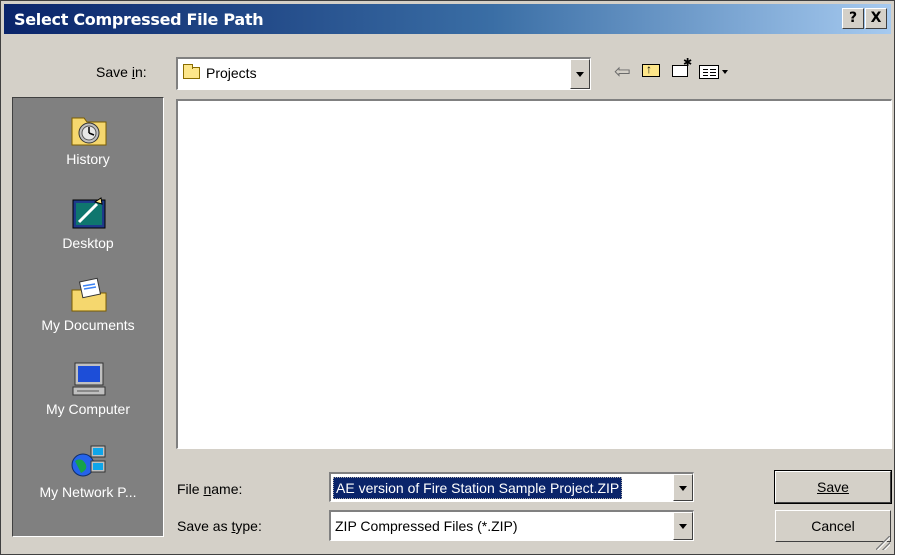  Describe the element at coordinates (883, 543) in the screenshot. I see `resize-grip` at that location.